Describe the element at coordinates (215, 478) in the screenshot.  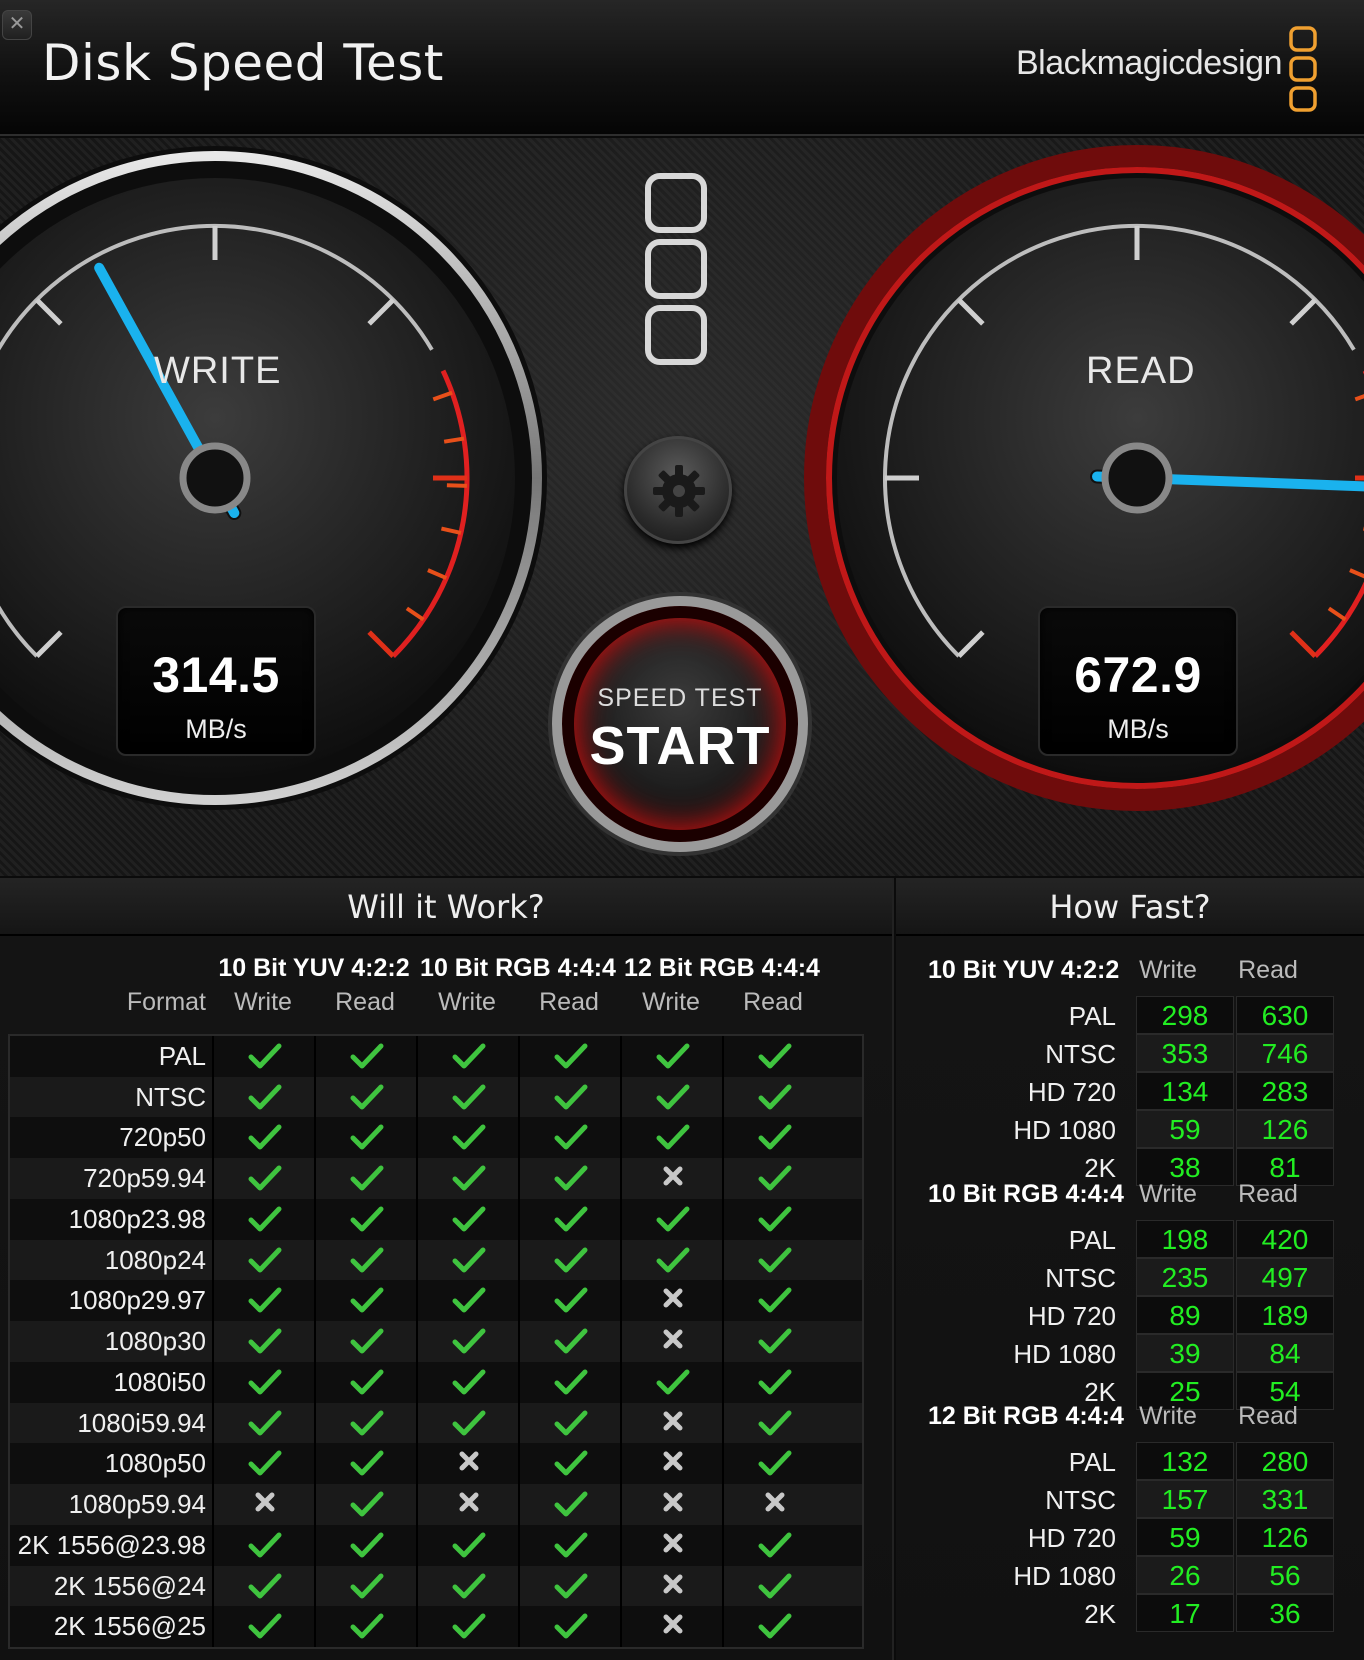
I see `write-needle-hub` at that location.